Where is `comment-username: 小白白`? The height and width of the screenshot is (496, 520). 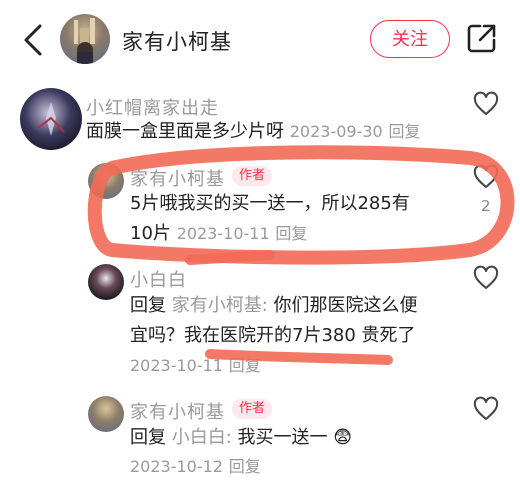
comment-username: 小白白 is located at coordinates (158, 279).